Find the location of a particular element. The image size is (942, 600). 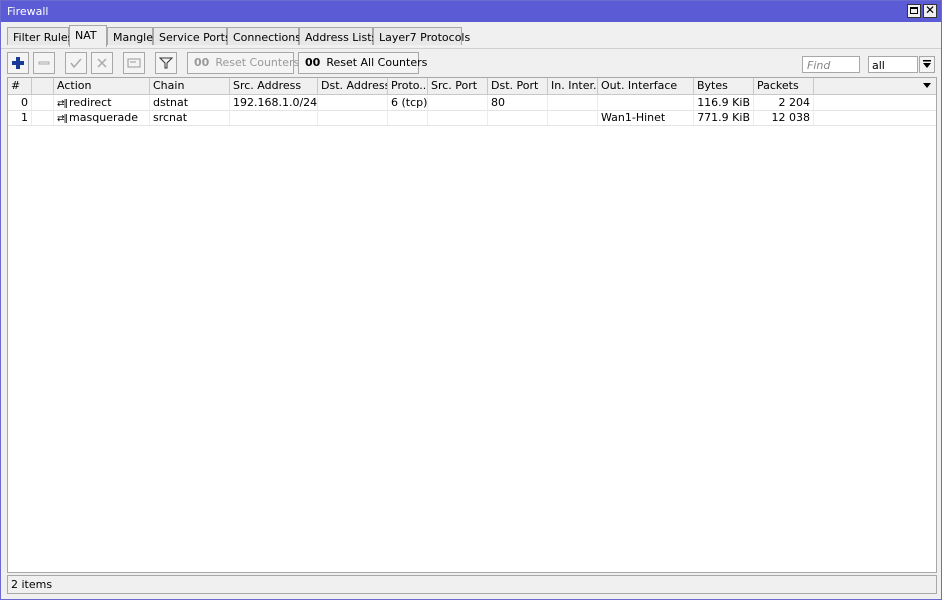

filter-select-dropdown is located at coordinates (927, 64).